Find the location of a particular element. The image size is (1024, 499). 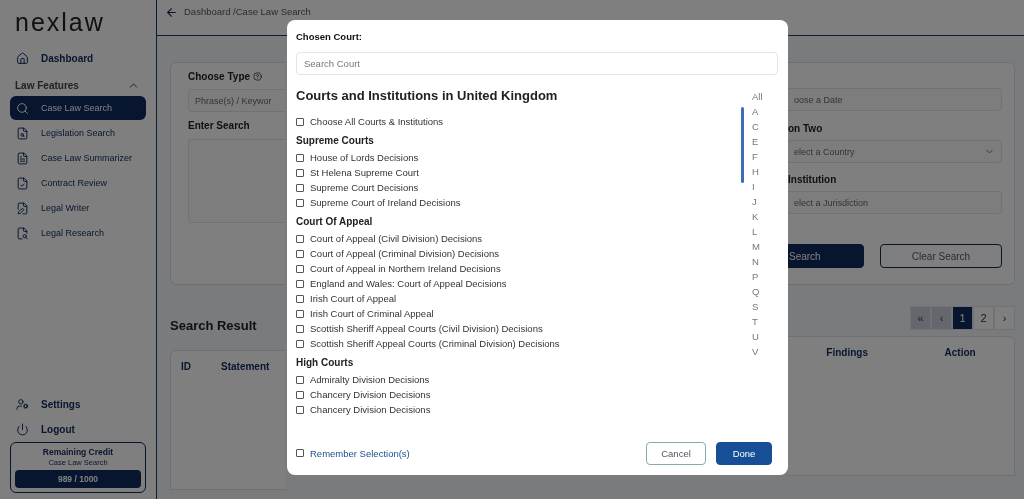

nav-item: Legislation Search is located at coordinates (78, 133).